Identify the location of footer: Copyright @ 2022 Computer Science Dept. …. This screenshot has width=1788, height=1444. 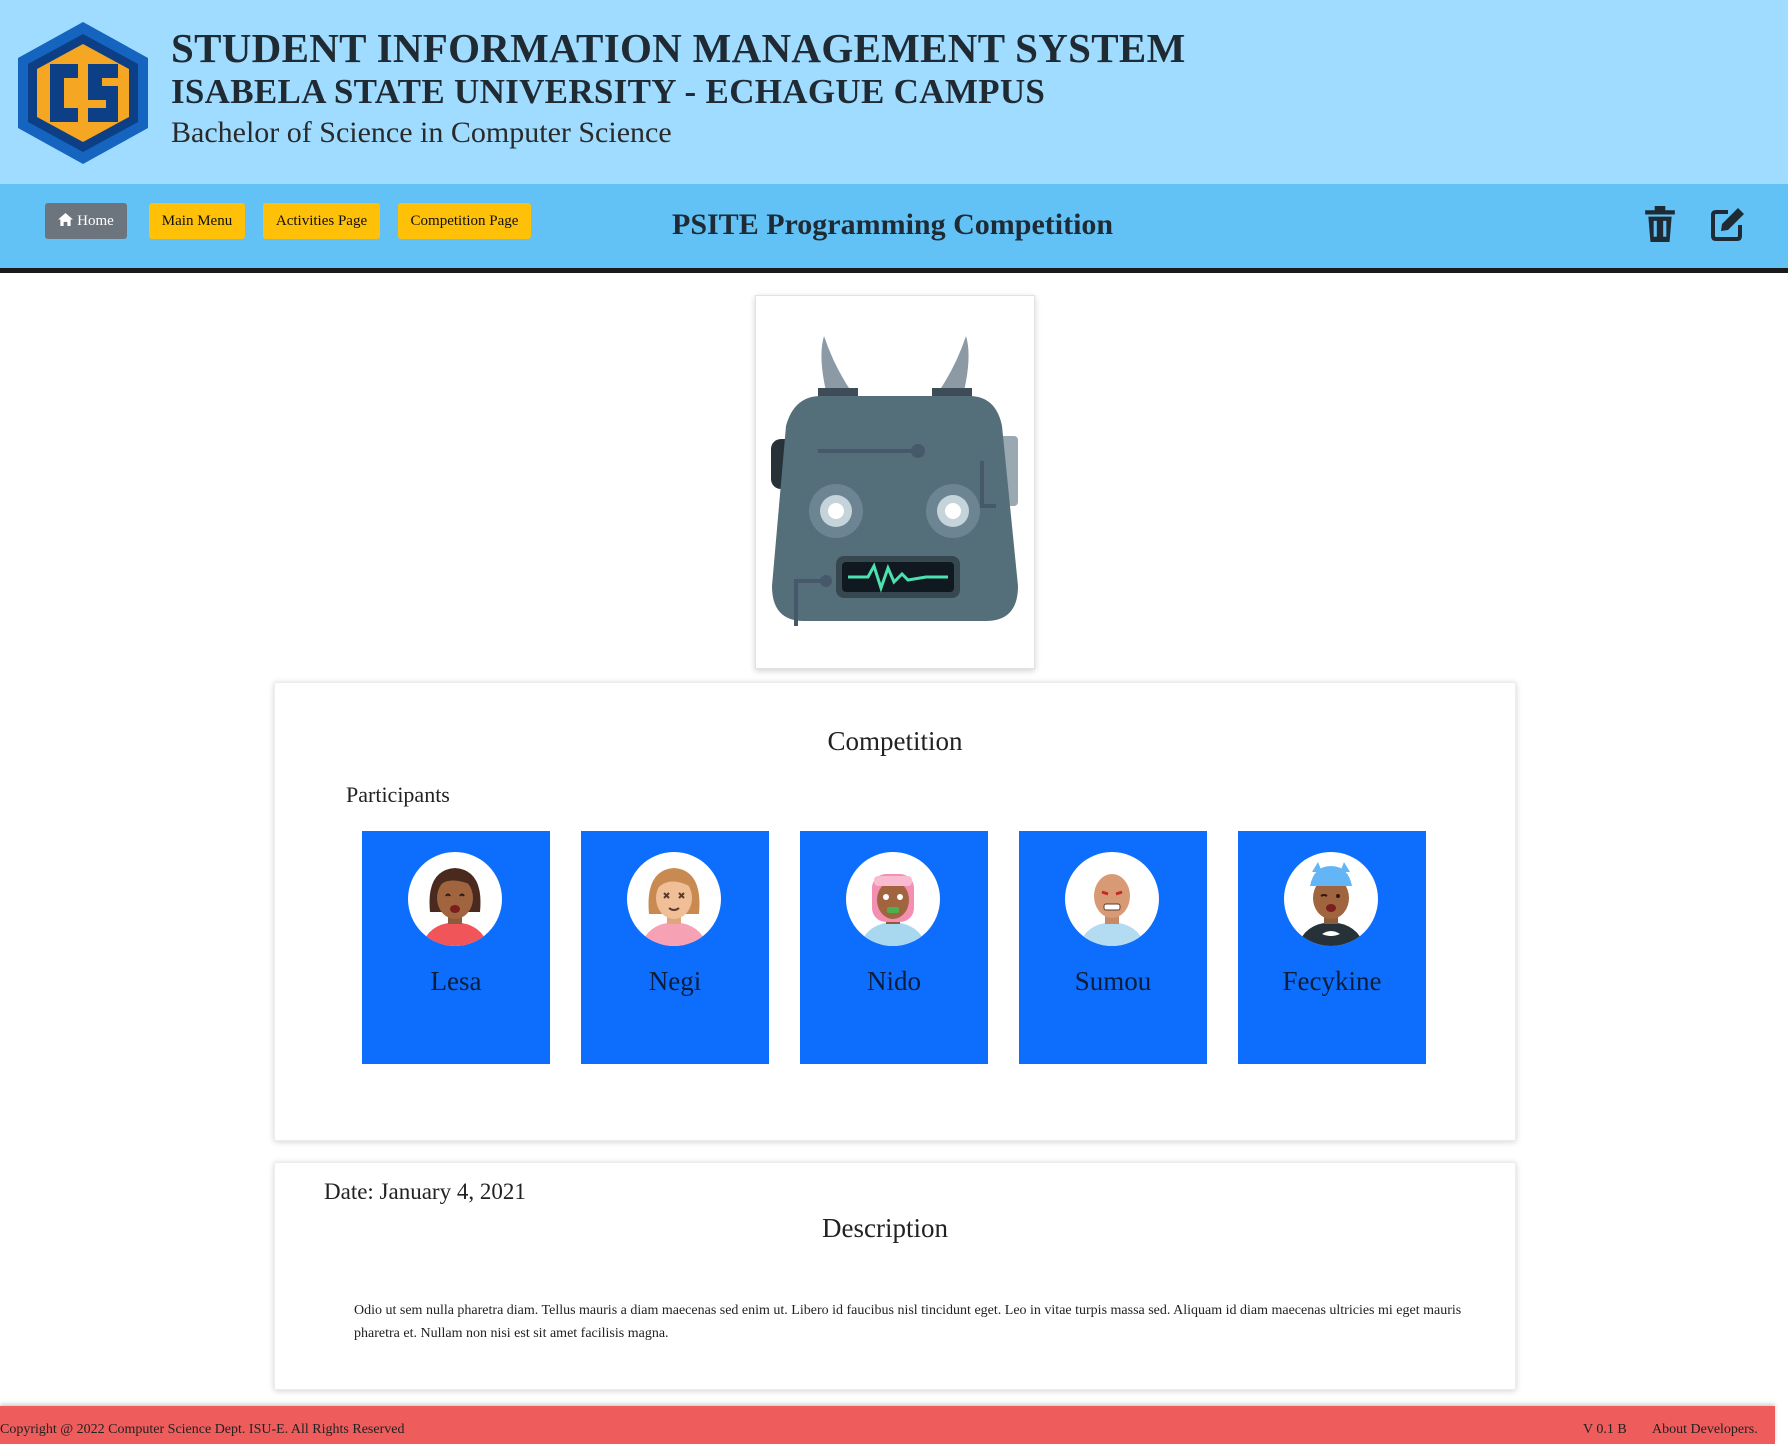
(887, 1425).